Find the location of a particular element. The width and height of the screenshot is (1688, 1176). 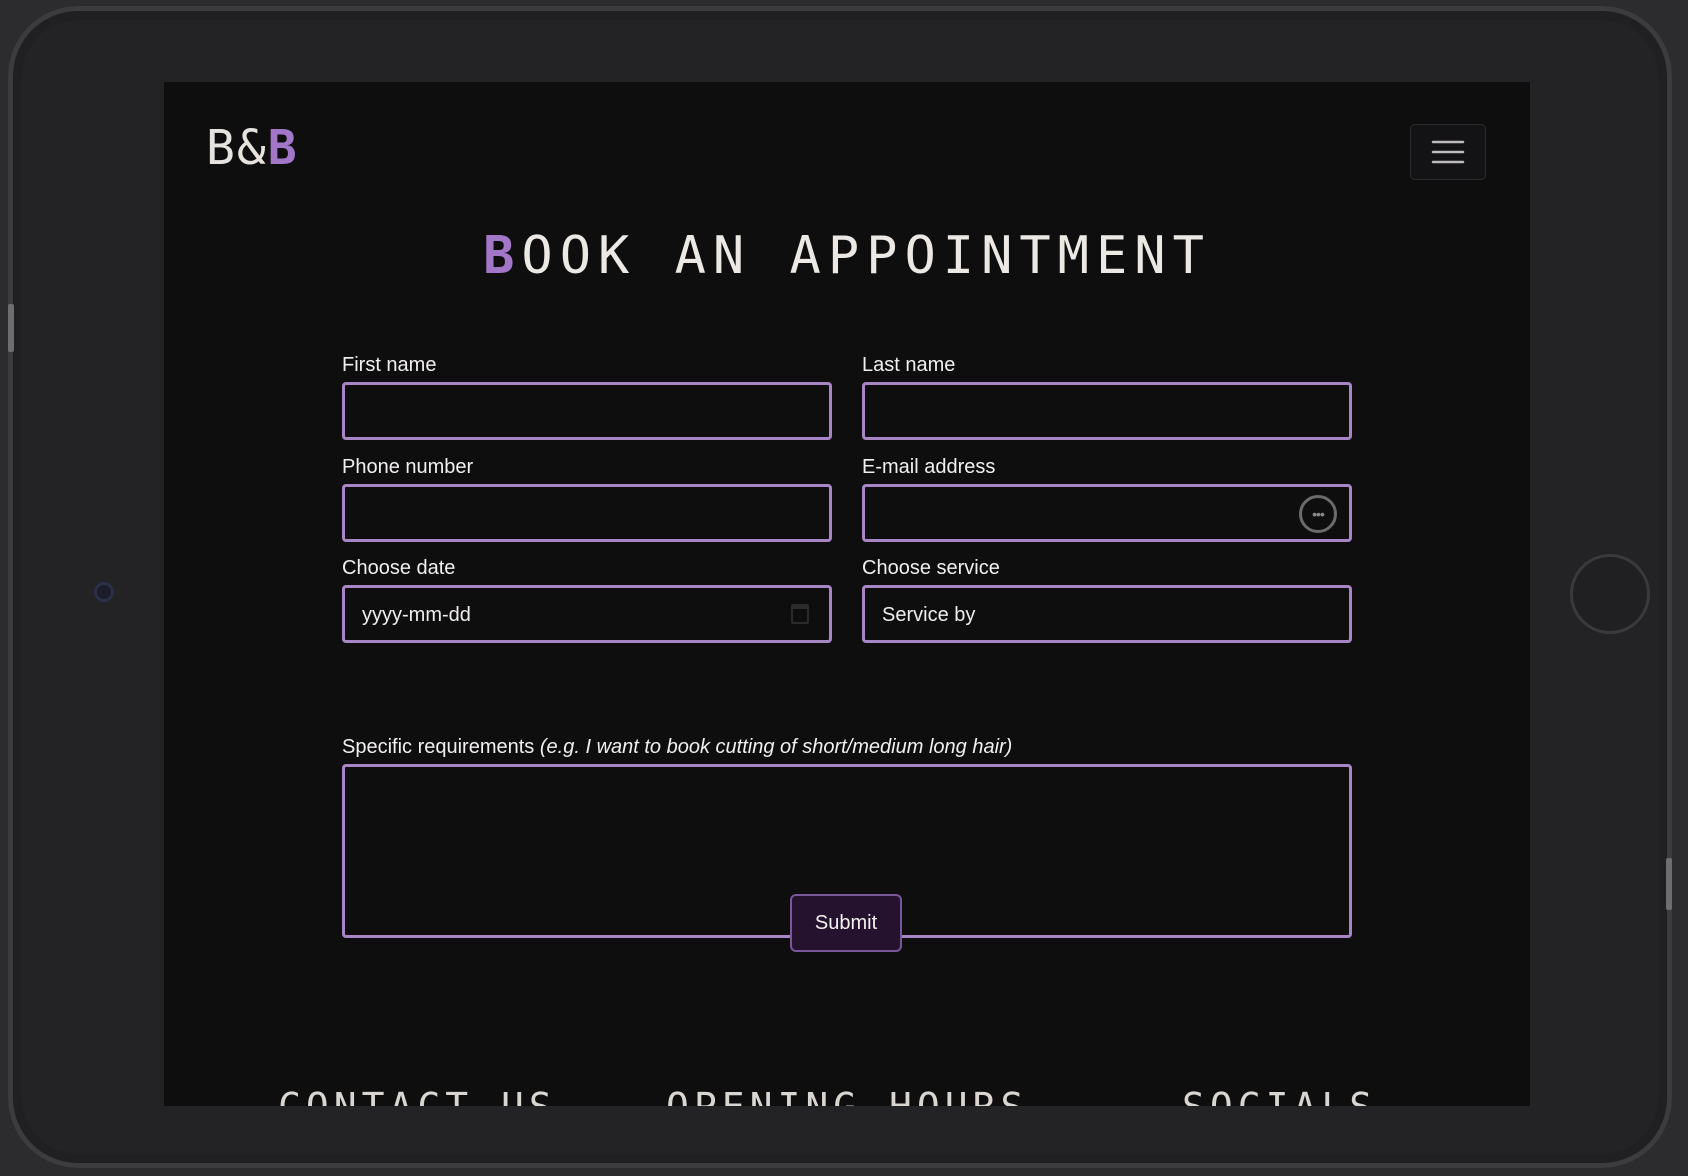

hamburger-icon is located at coordinates (1448, 152).